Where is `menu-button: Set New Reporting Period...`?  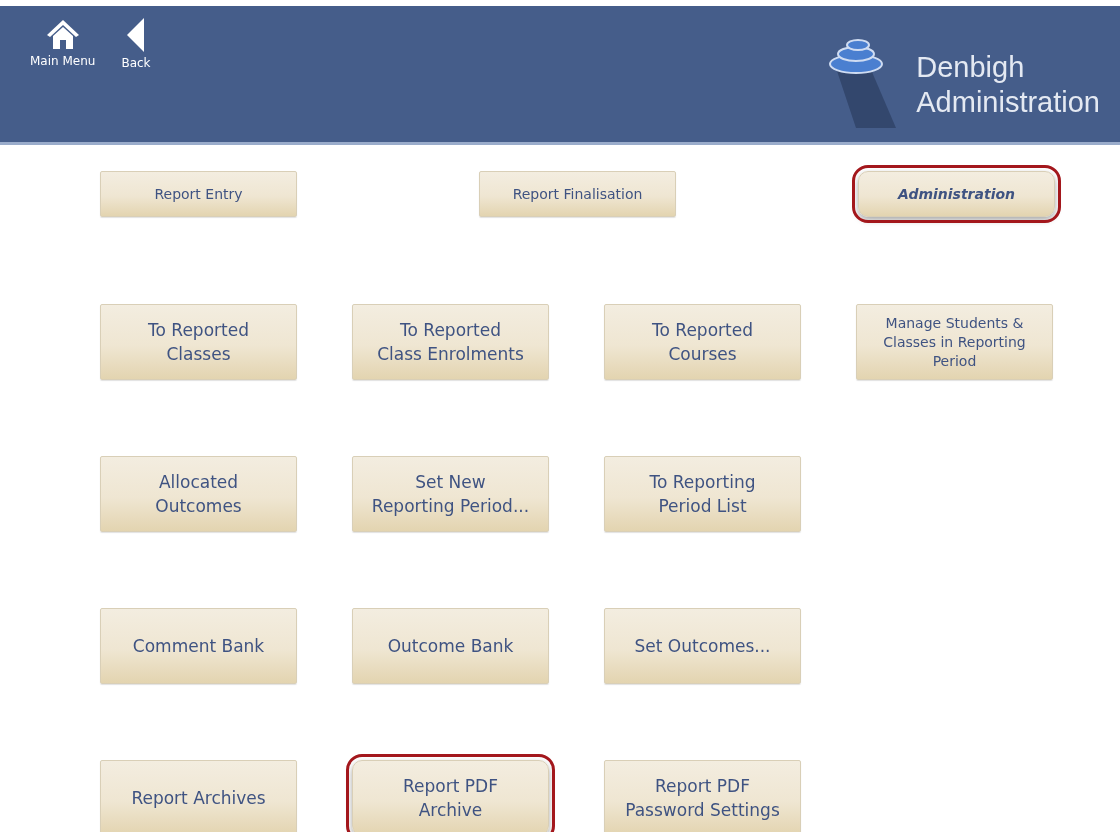 menu-button: Set New Reporting Period... is located at coordinates (450, 494).